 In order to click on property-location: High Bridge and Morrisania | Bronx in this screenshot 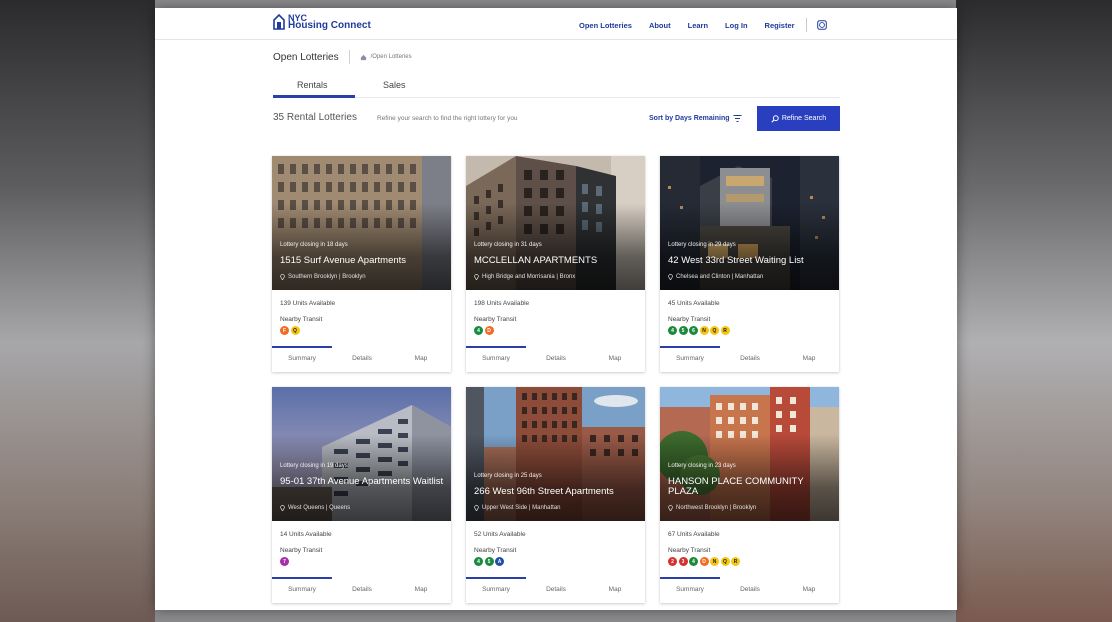, I will do `click(524, 277)`.